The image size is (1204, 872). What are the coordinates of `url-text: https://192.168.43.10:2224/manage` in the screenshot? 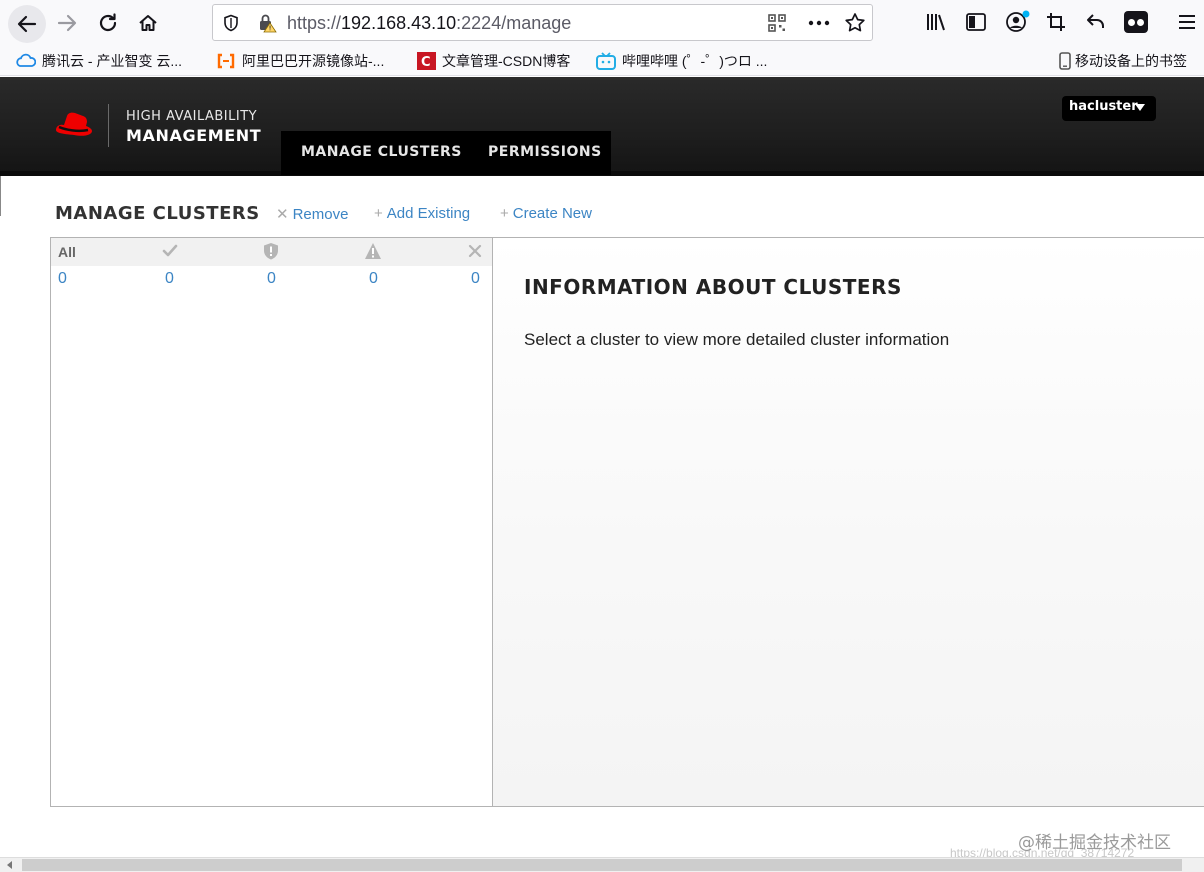 It's located at (429, 23).